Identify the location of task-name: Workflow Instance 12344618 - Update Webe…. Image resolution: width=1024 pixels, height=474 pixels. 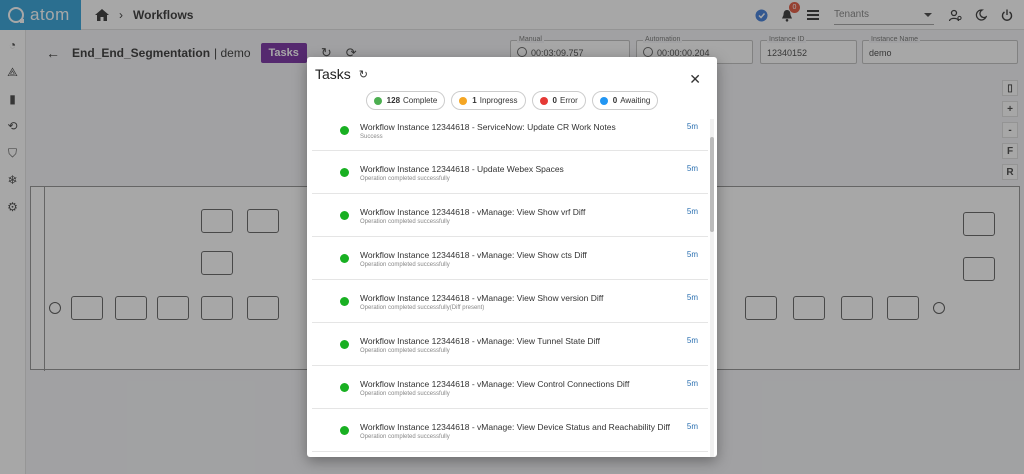
(462, 169).